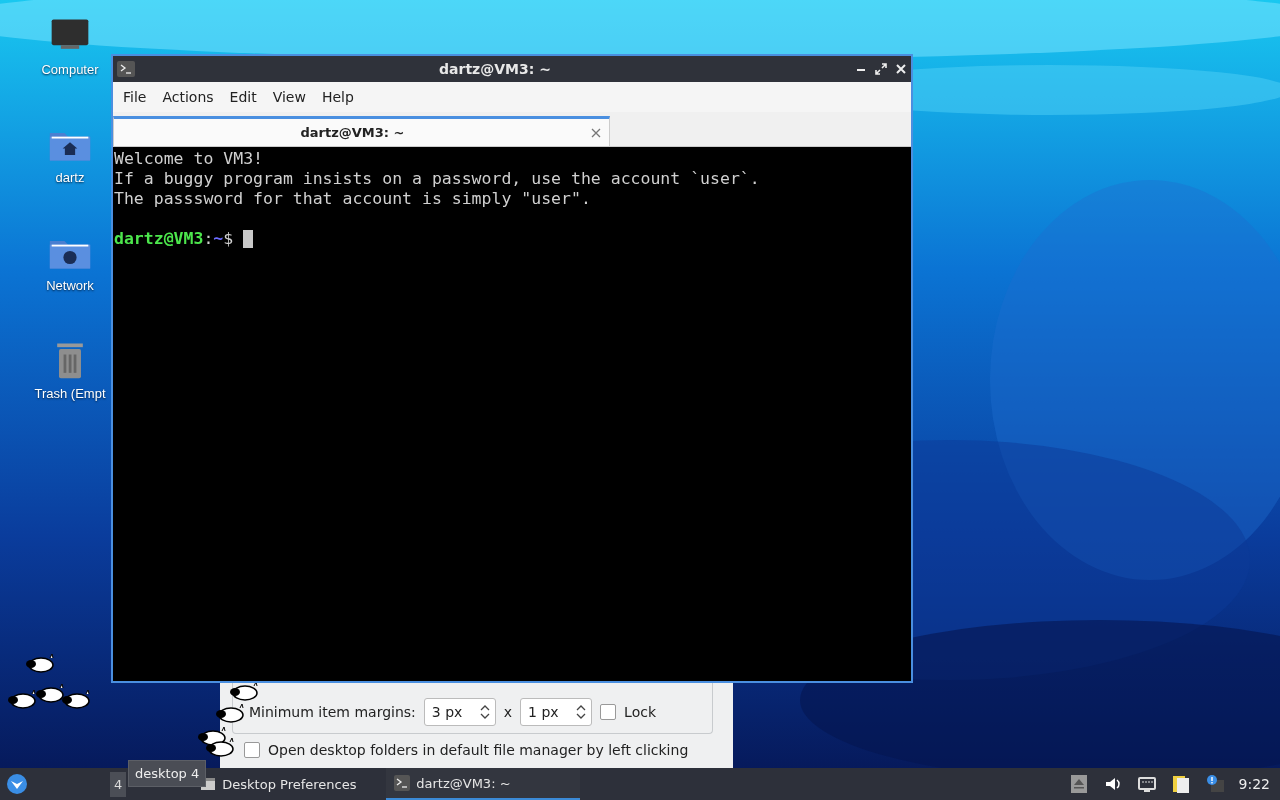 The width and height of the screenshot is (1280, 800). What do you see at coordinates (159, 239) in the screenshot?
I see `prompt-user: dartz@VM3` at bounding box center [159, 239].